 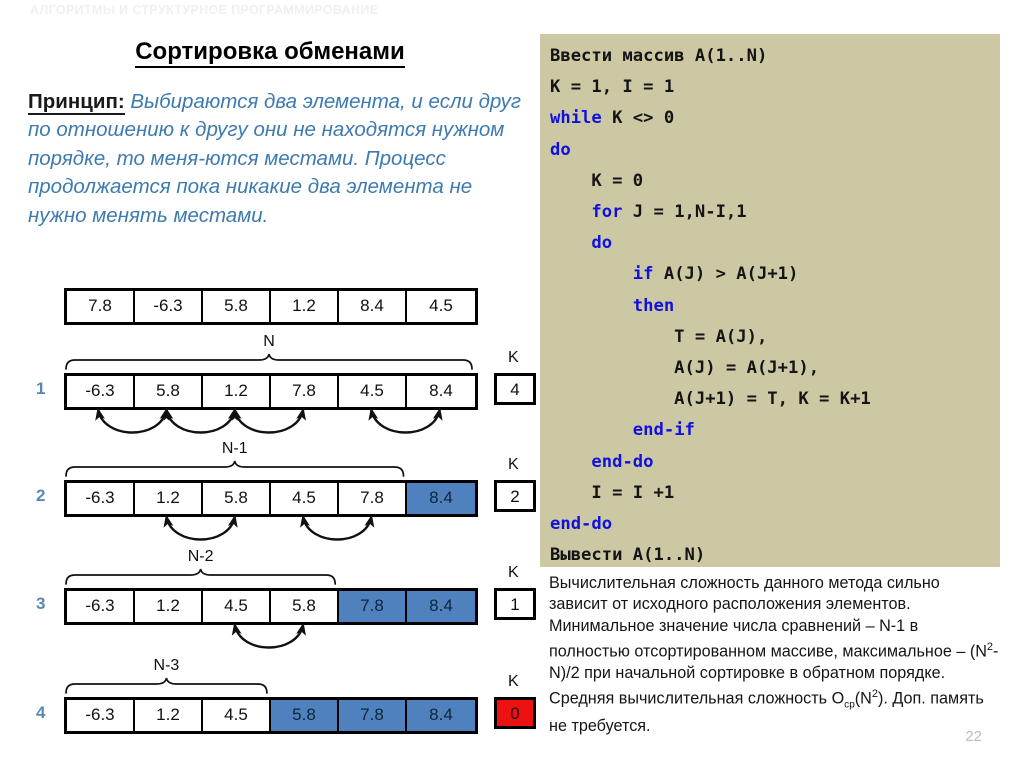 What do you see at coordinates (269, 341) in the screenshot?
I see `span-label: N` at bounding box center [269, 341].